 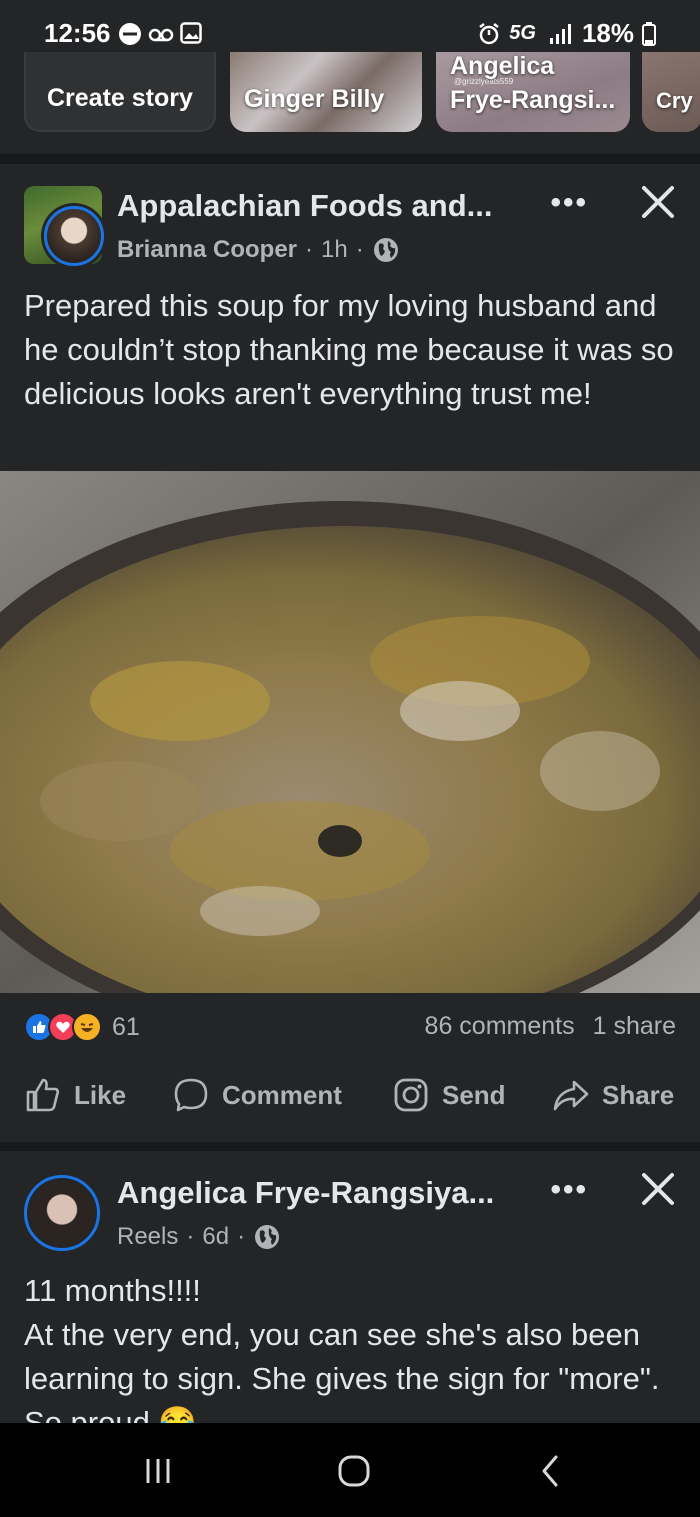 I want to click on shares-count: 1 share, so click(x=634, y=1026).